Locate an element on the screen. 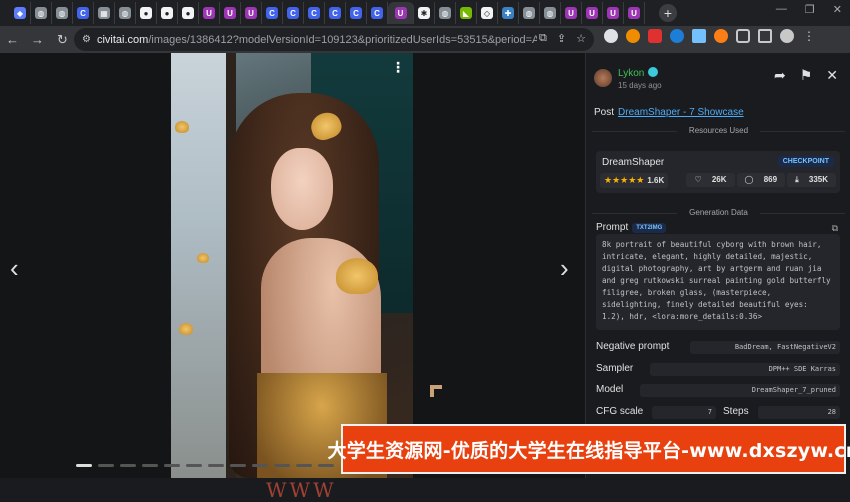 Image resolution: width=850 pixels, height=502 pixels. share-icon: ⇪ is located at coordinates (561, 38).